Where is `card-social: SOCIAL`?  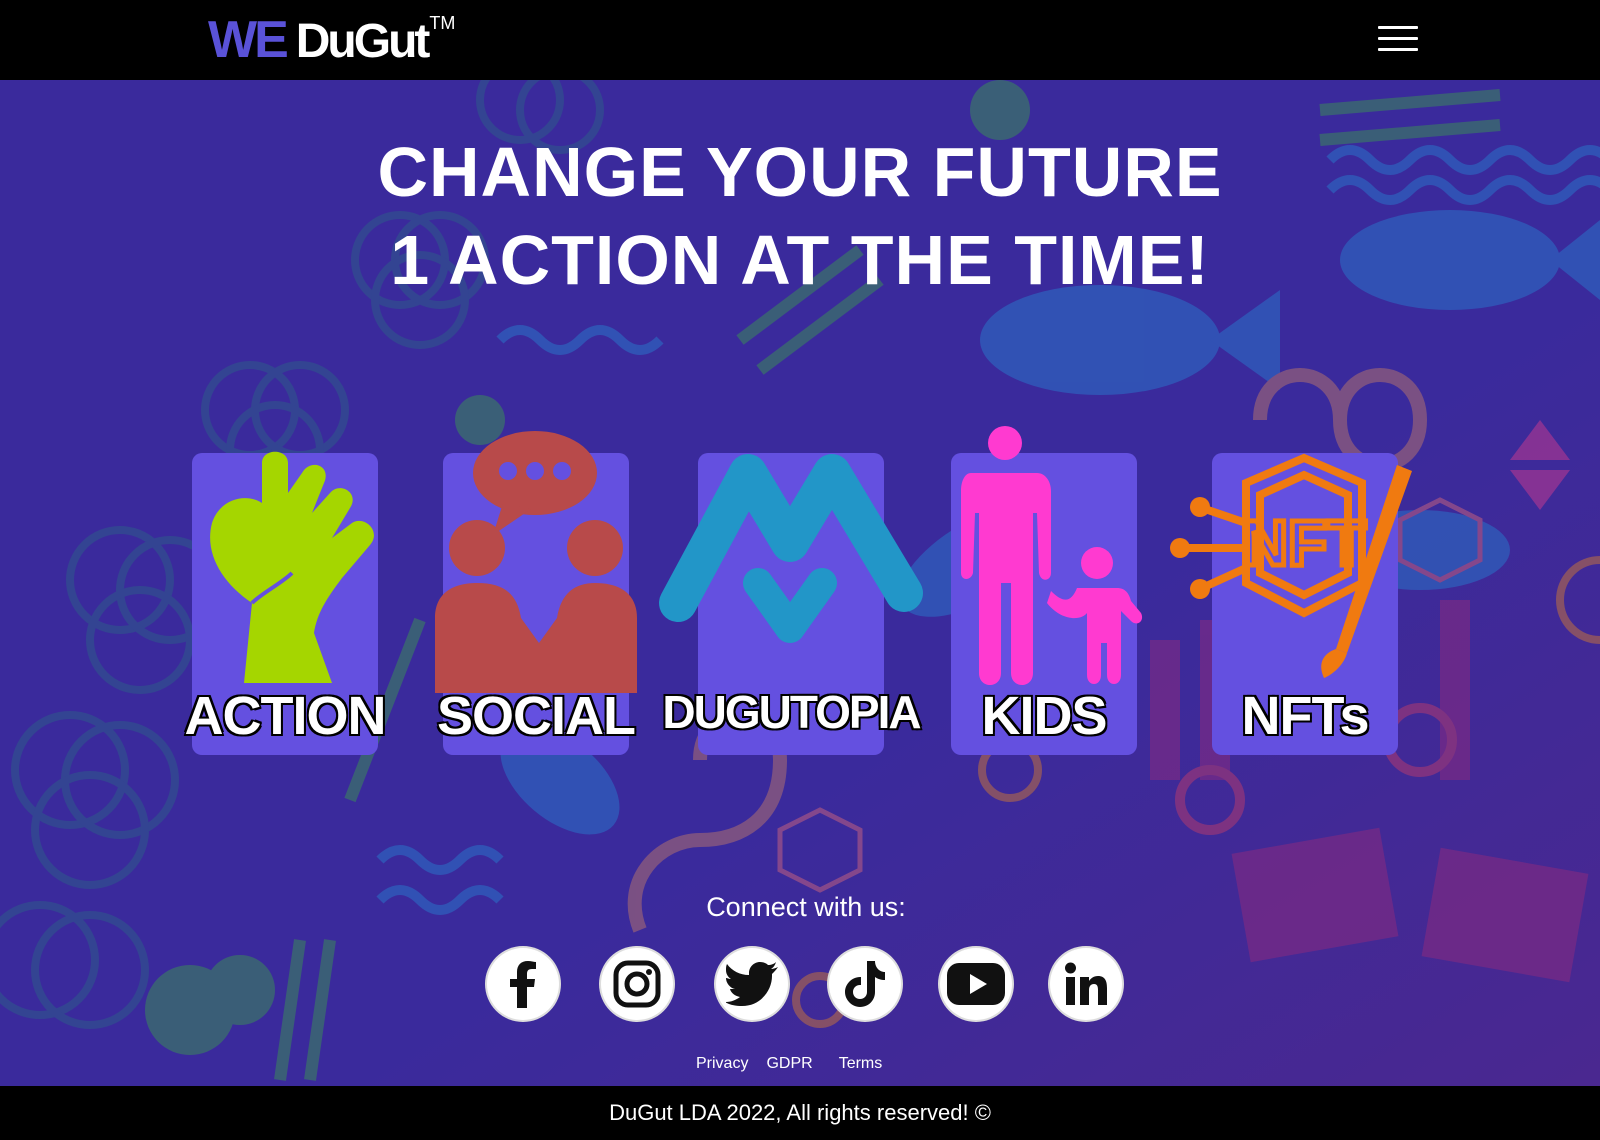
card-social: SOCIAL is located at coordinates (536, 593).